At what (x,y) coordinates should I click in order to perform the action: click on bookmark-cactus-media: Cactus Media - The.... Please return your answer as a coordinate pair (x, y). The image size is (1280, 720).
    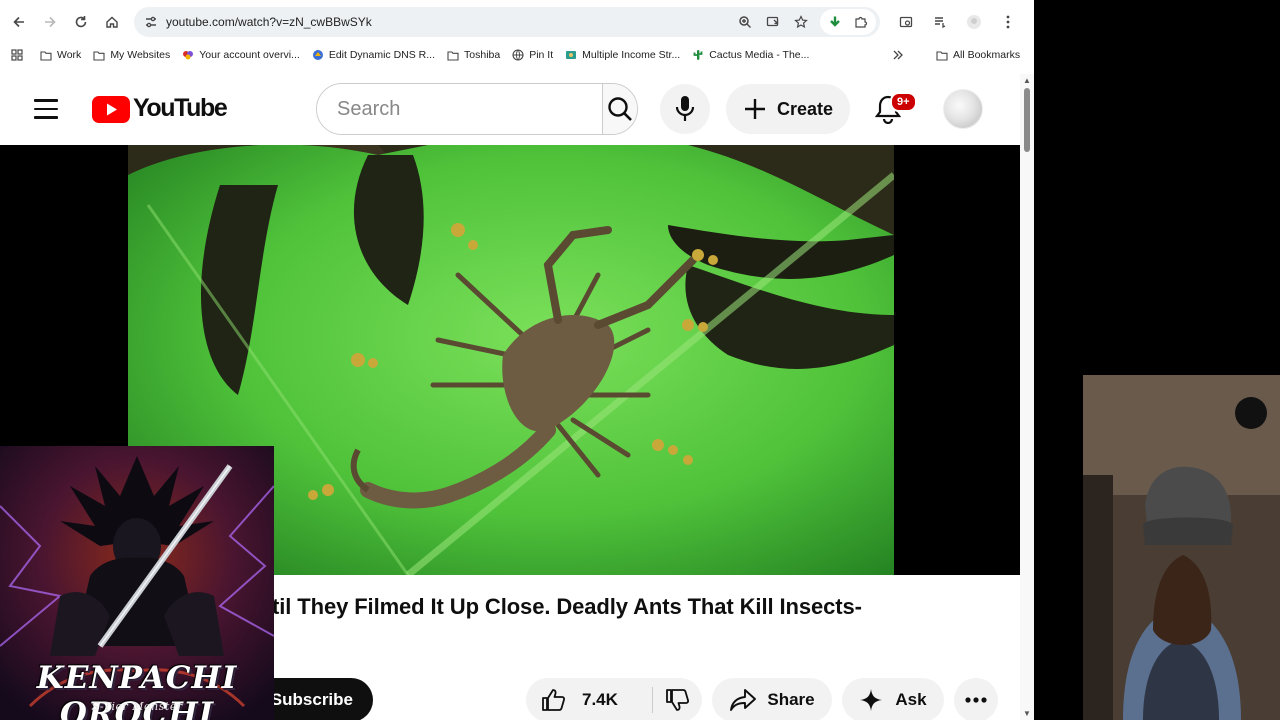
    Looking at the image, I should click on (750, 55).